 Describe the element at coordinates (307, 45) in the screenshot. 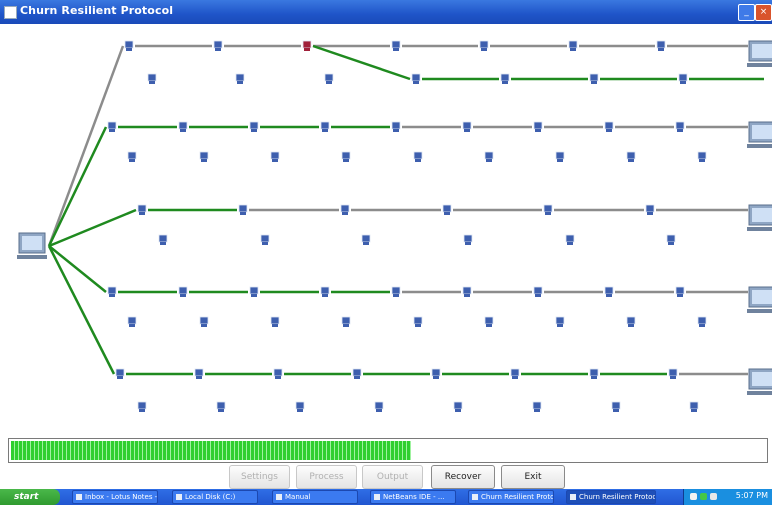

I see `failed-node-icon` at that location.